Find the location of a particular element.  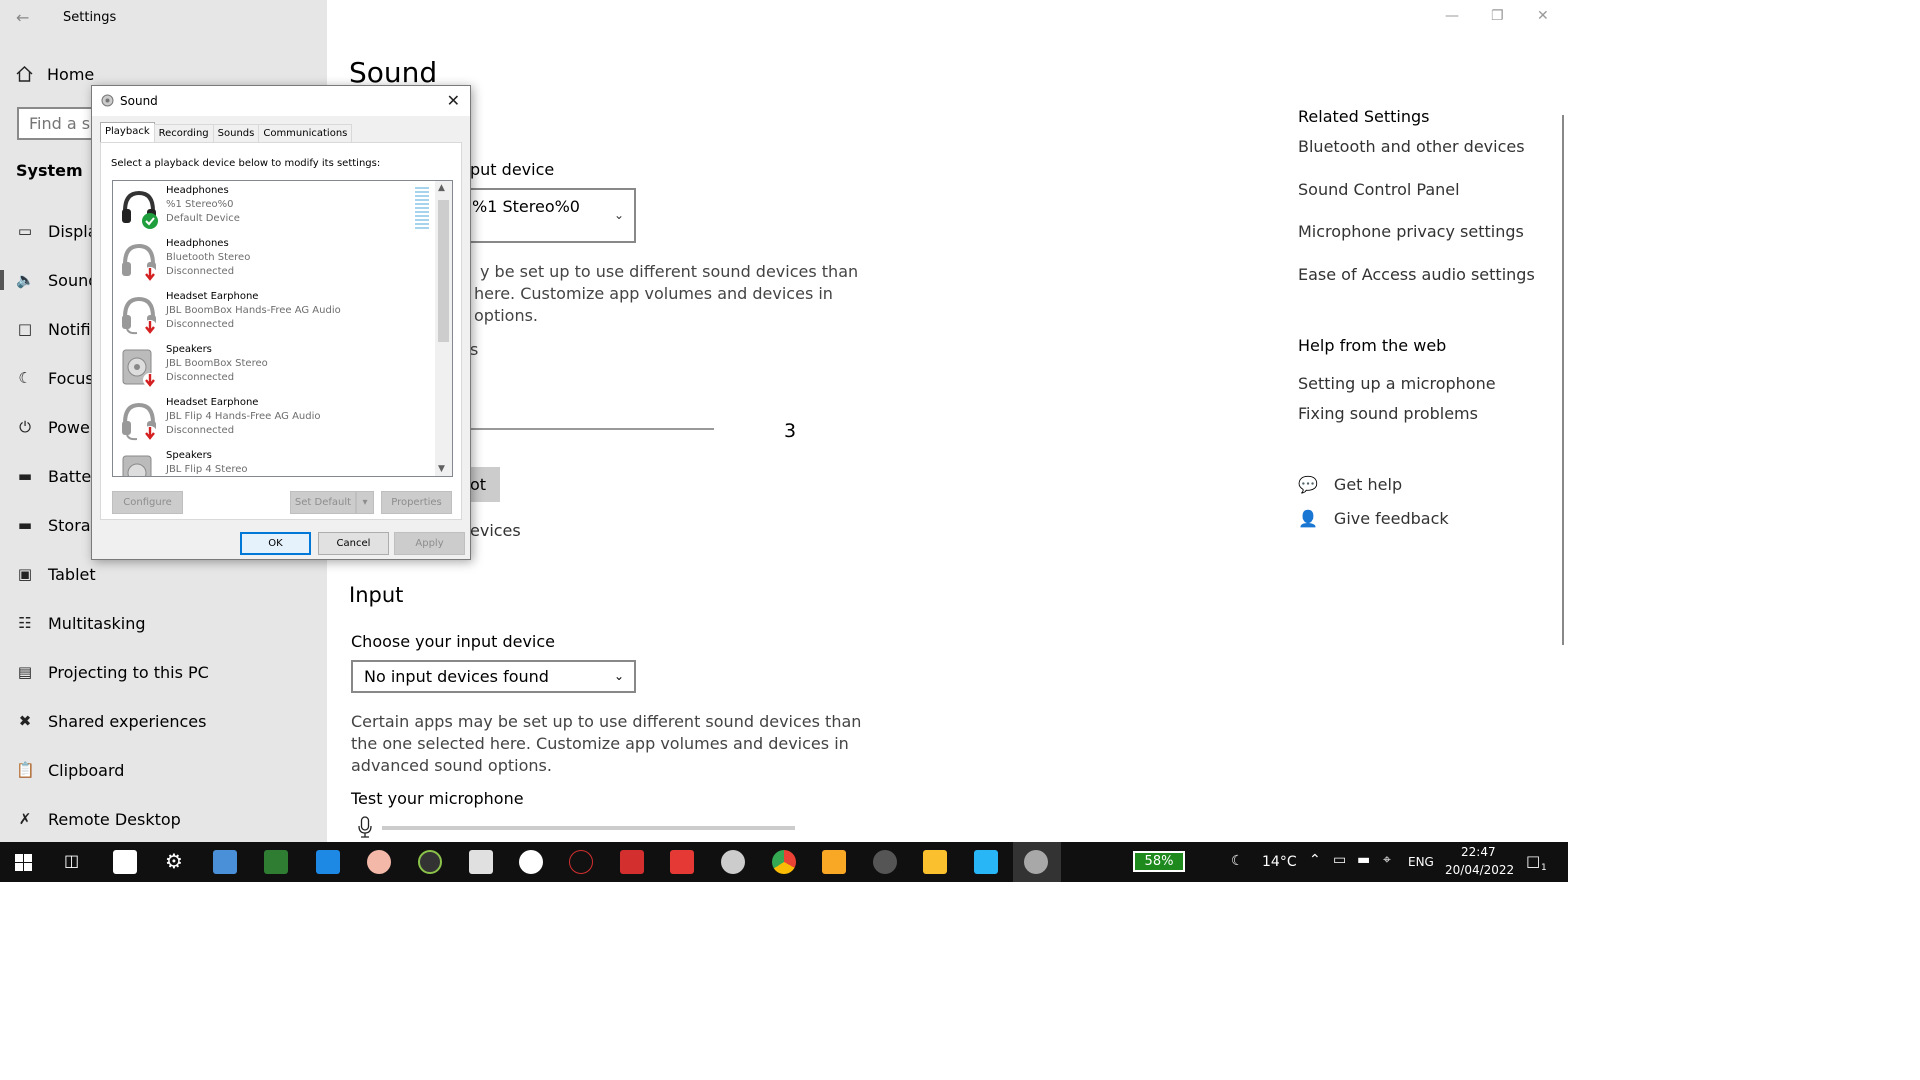

apply-button: Apply is located at coordinates (429, 543).